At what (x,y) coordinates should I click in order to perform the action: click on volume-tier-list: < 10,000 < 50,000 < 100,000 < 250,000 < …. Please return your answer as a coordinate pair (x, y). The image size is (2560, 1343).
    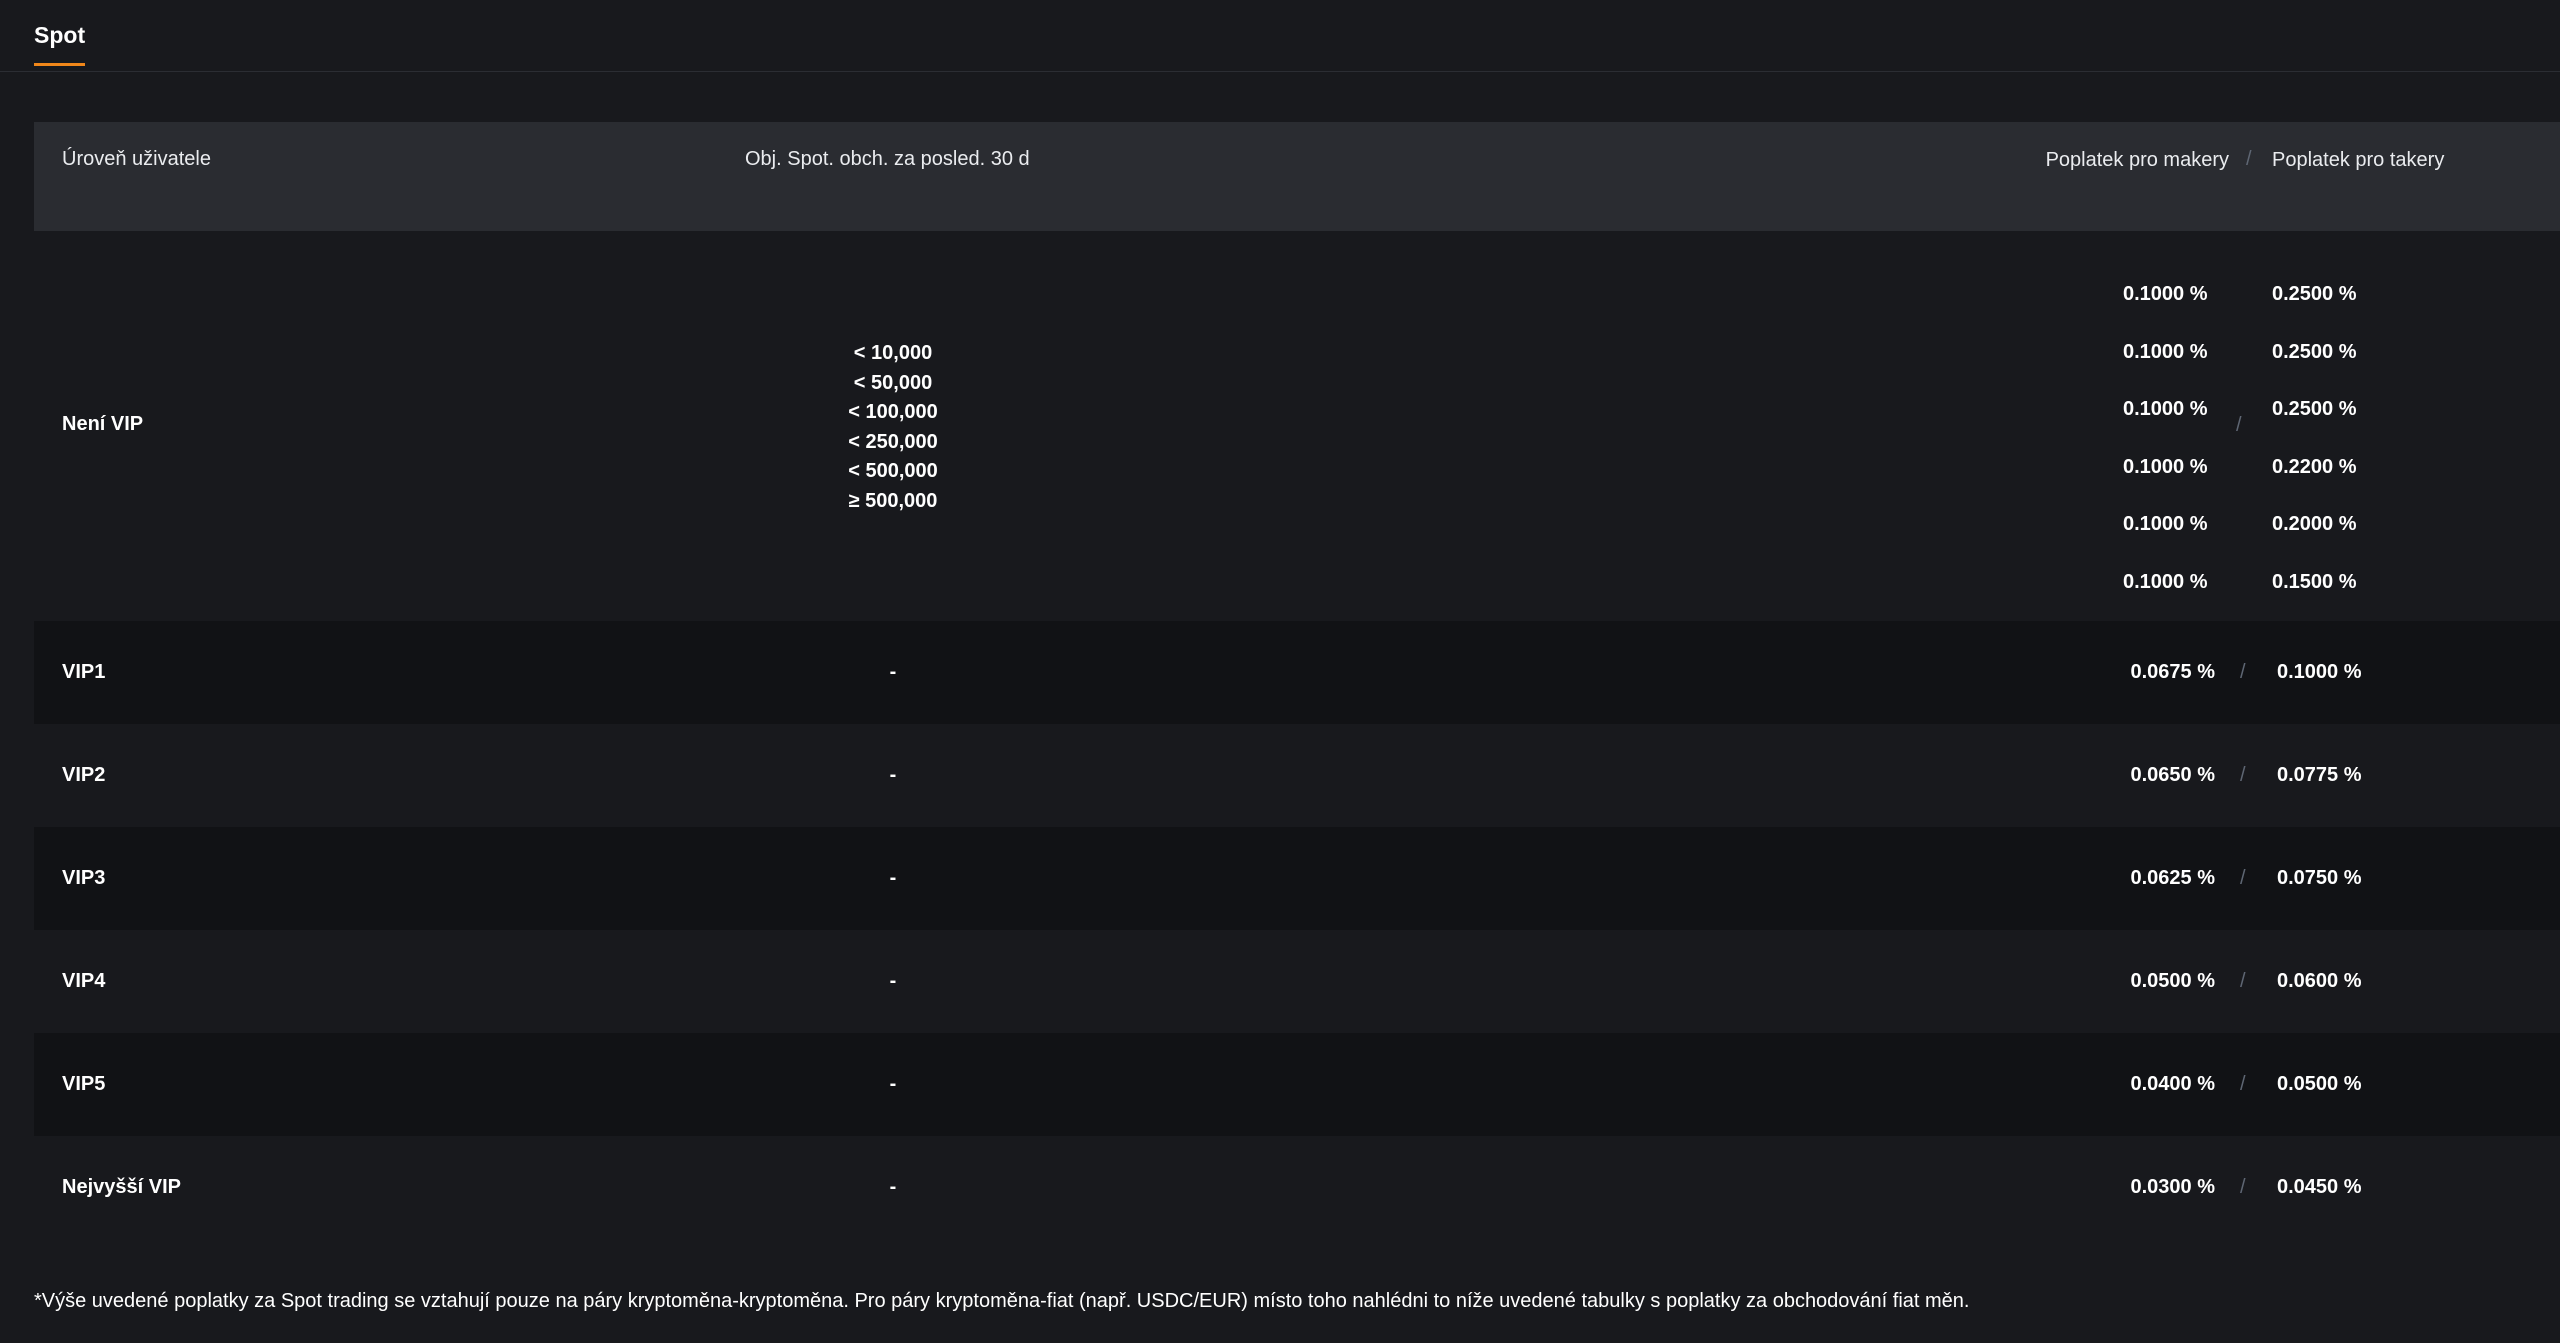
    Looking at the image, I should click on (893, 428).